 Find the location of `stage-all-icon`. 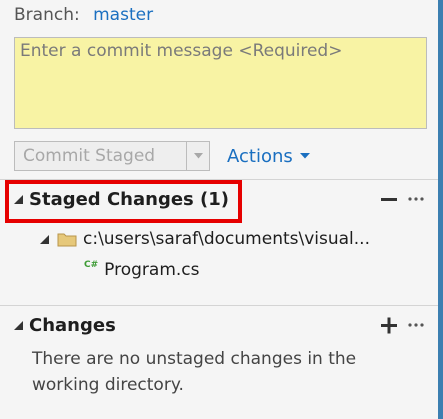

stage-all-icon is located at coordinates (389, 325).